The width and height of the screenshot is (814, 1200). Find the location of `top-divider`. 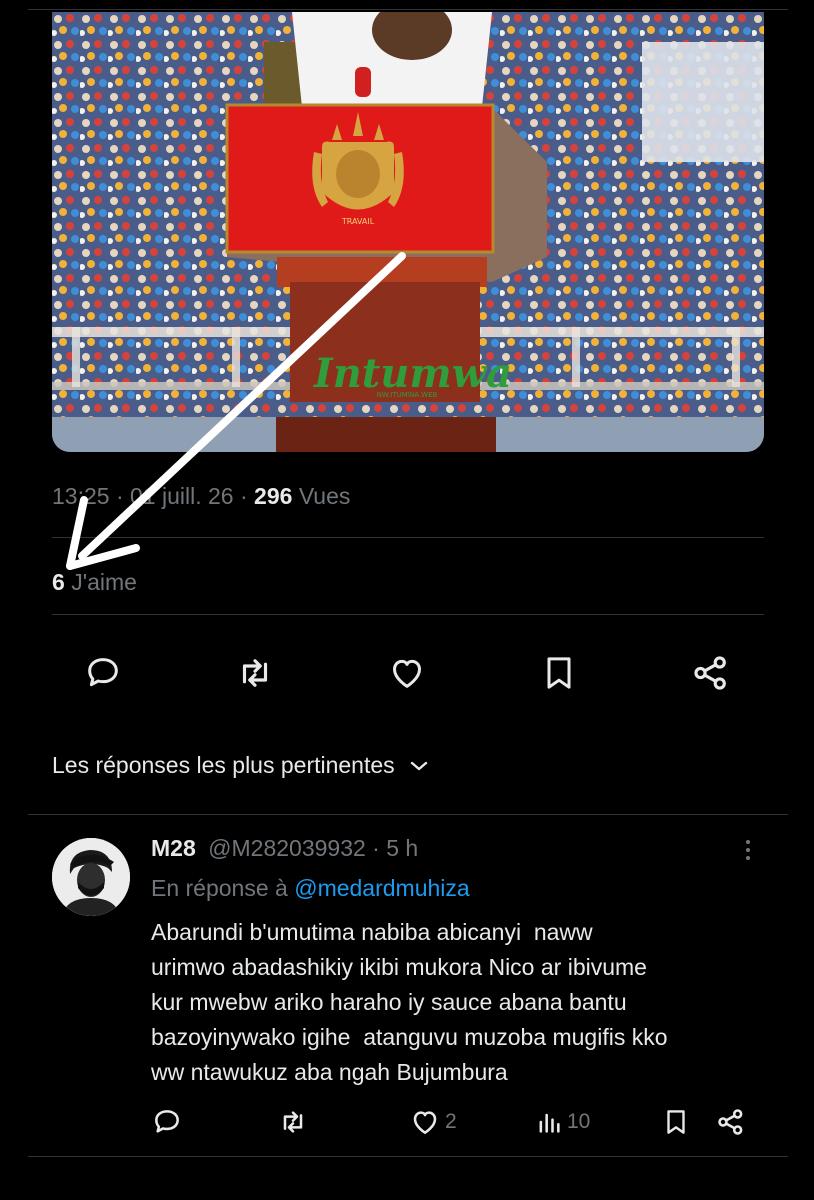

top-divider is located at coordinates (408, 9).